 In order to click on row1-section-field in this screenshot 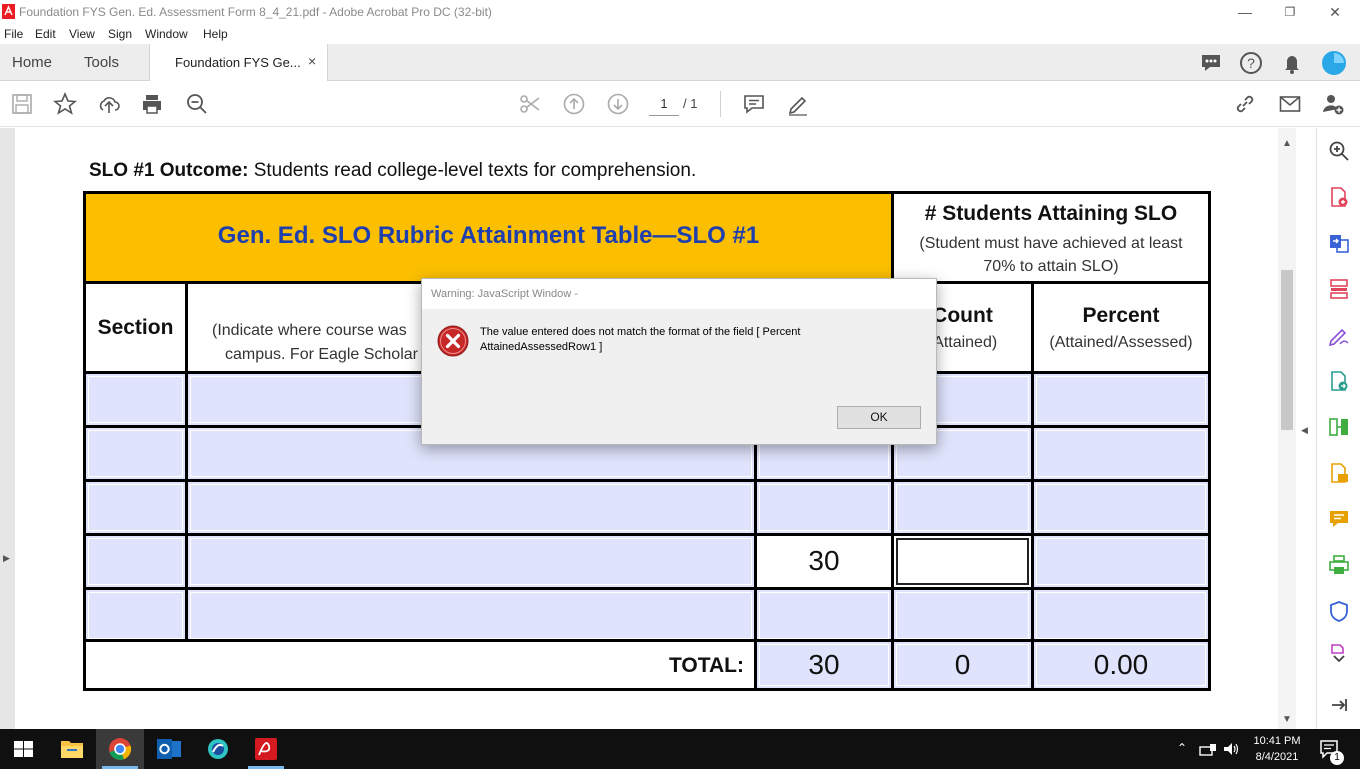, I will do `click(135, 399)`.